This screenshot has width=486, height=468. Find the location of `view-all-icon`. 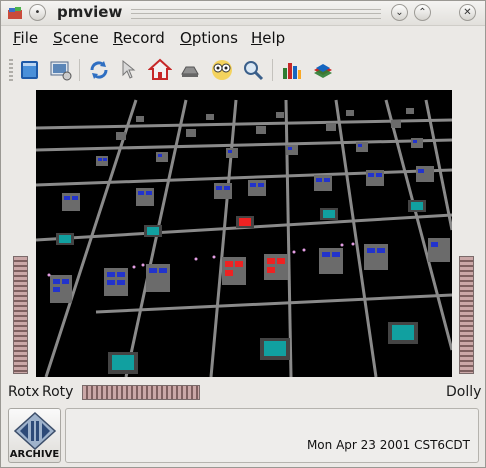

view-all-icon is located at coordinates (222, 70).